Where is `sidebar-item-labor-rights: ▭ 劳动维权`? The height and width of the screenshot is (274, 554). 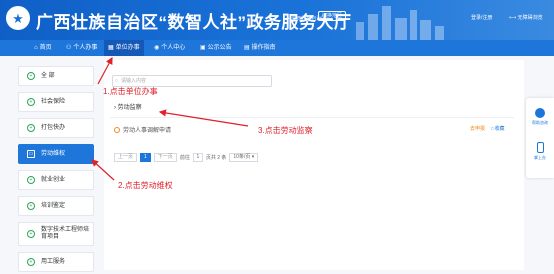
sidebar-item-labor-rights: ▭ 劳动维权 is located at coordinates (56, 154).